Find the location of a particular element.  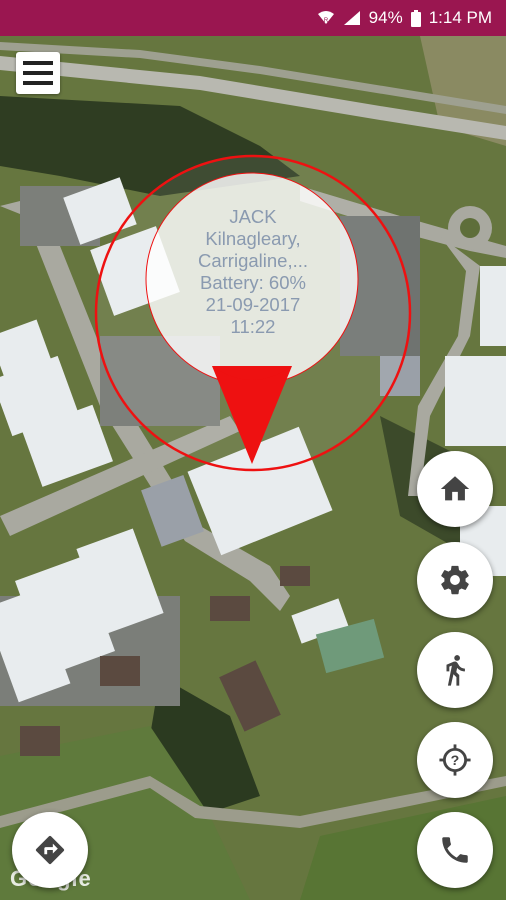

battery-icon is located at coordinates (415, 18).